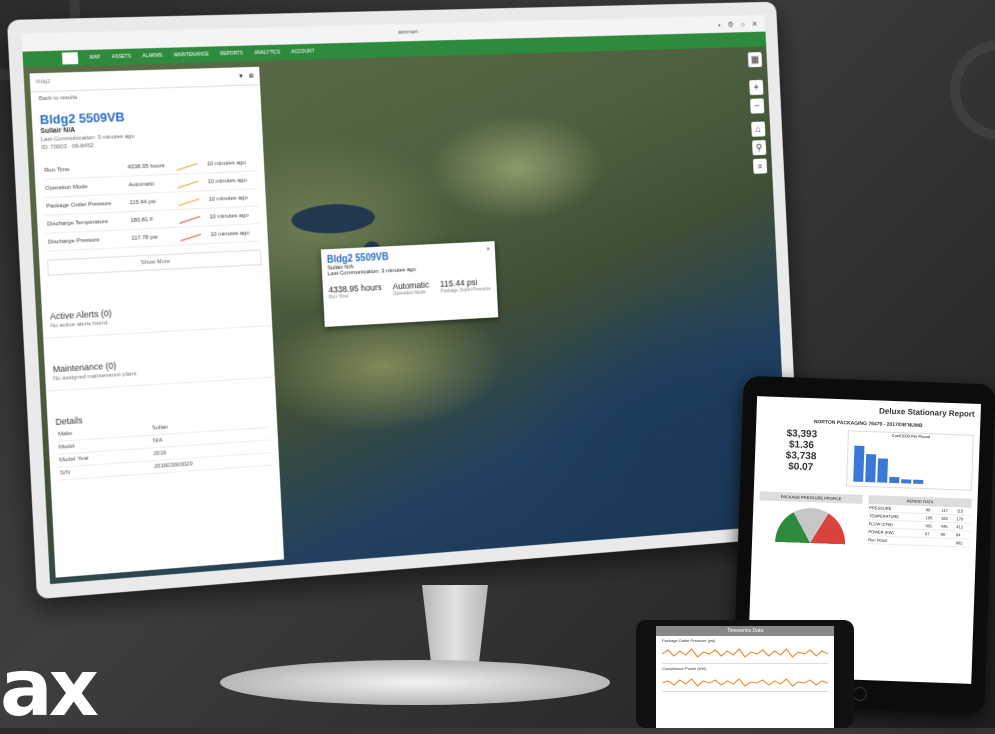  Describe the element at coordinates (302, 52) in the screenshot. I see `nav-item-account: ACCOUNT` at that location.